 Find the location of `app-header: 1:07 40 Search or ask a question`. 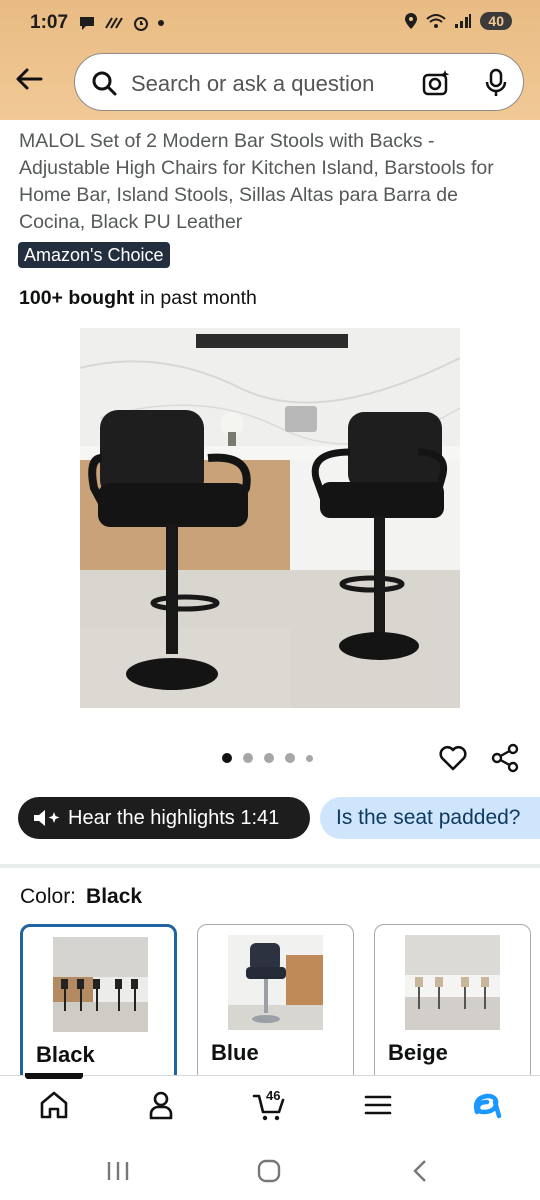

app-header: 1:07 40 Search or ask a question is located at coordinates (270, 60).